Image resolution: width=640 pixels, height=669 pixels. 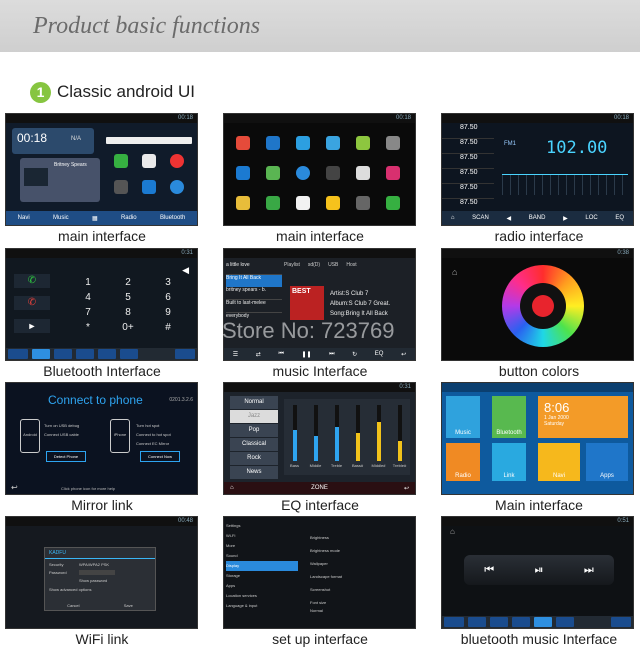 I want to click on menu-wifi: Wi-Fi, so click(x=262, y=536).